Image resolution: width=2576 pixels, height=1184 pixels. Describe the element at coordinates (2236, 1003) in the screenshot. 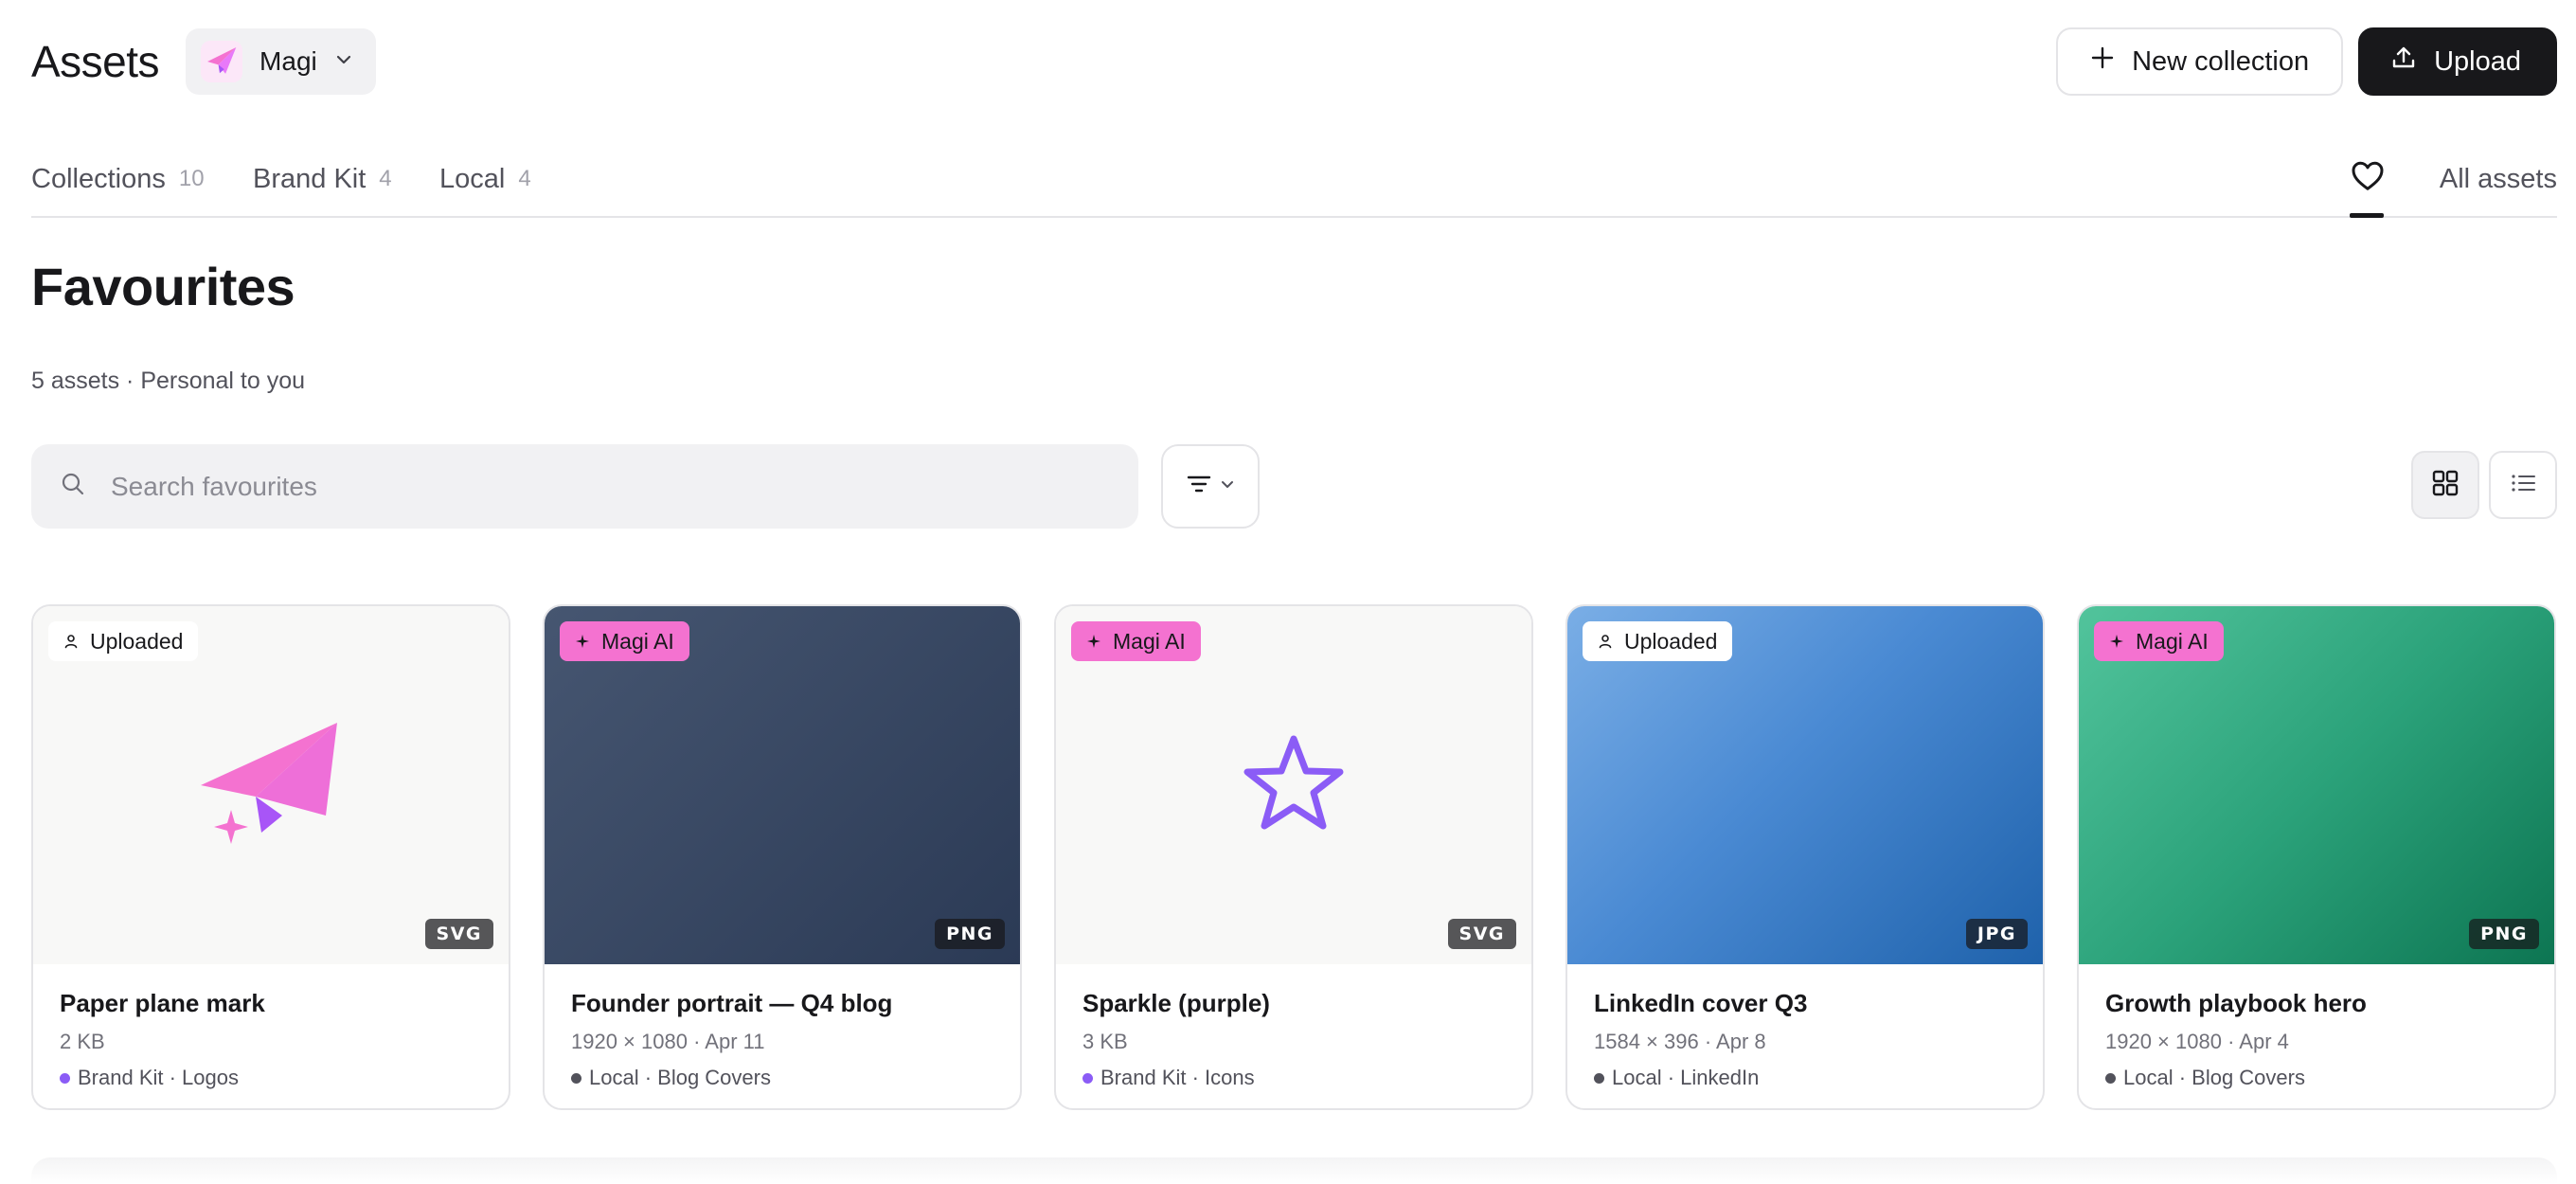

I see `asset-name: Growth playbook hero` at that location.